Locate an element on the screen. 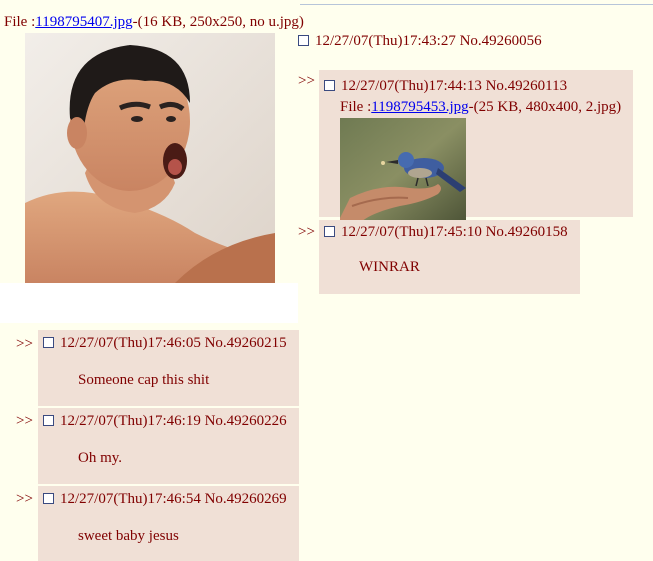 The width and height of the screenshot is (653, 561). reply-body: Oh my. is located at coordinates (100, 458).